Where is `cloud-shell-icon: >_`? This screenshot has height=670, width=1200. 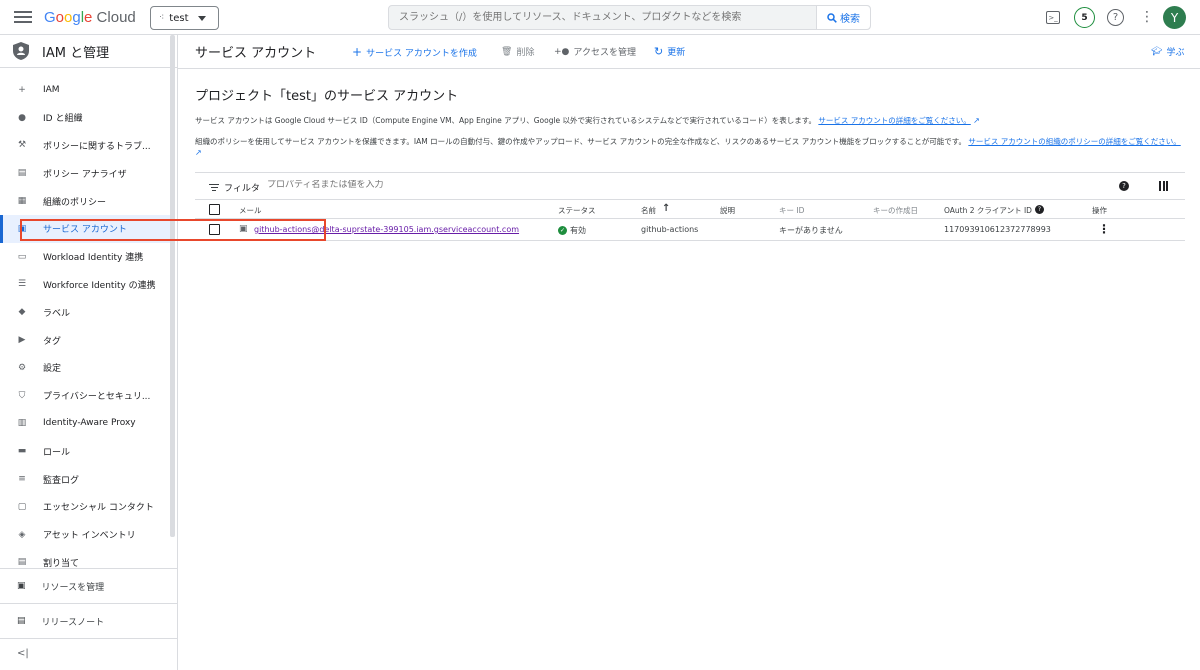 cloud-shell-icon: >_ is located at coordinates (1053, 17).